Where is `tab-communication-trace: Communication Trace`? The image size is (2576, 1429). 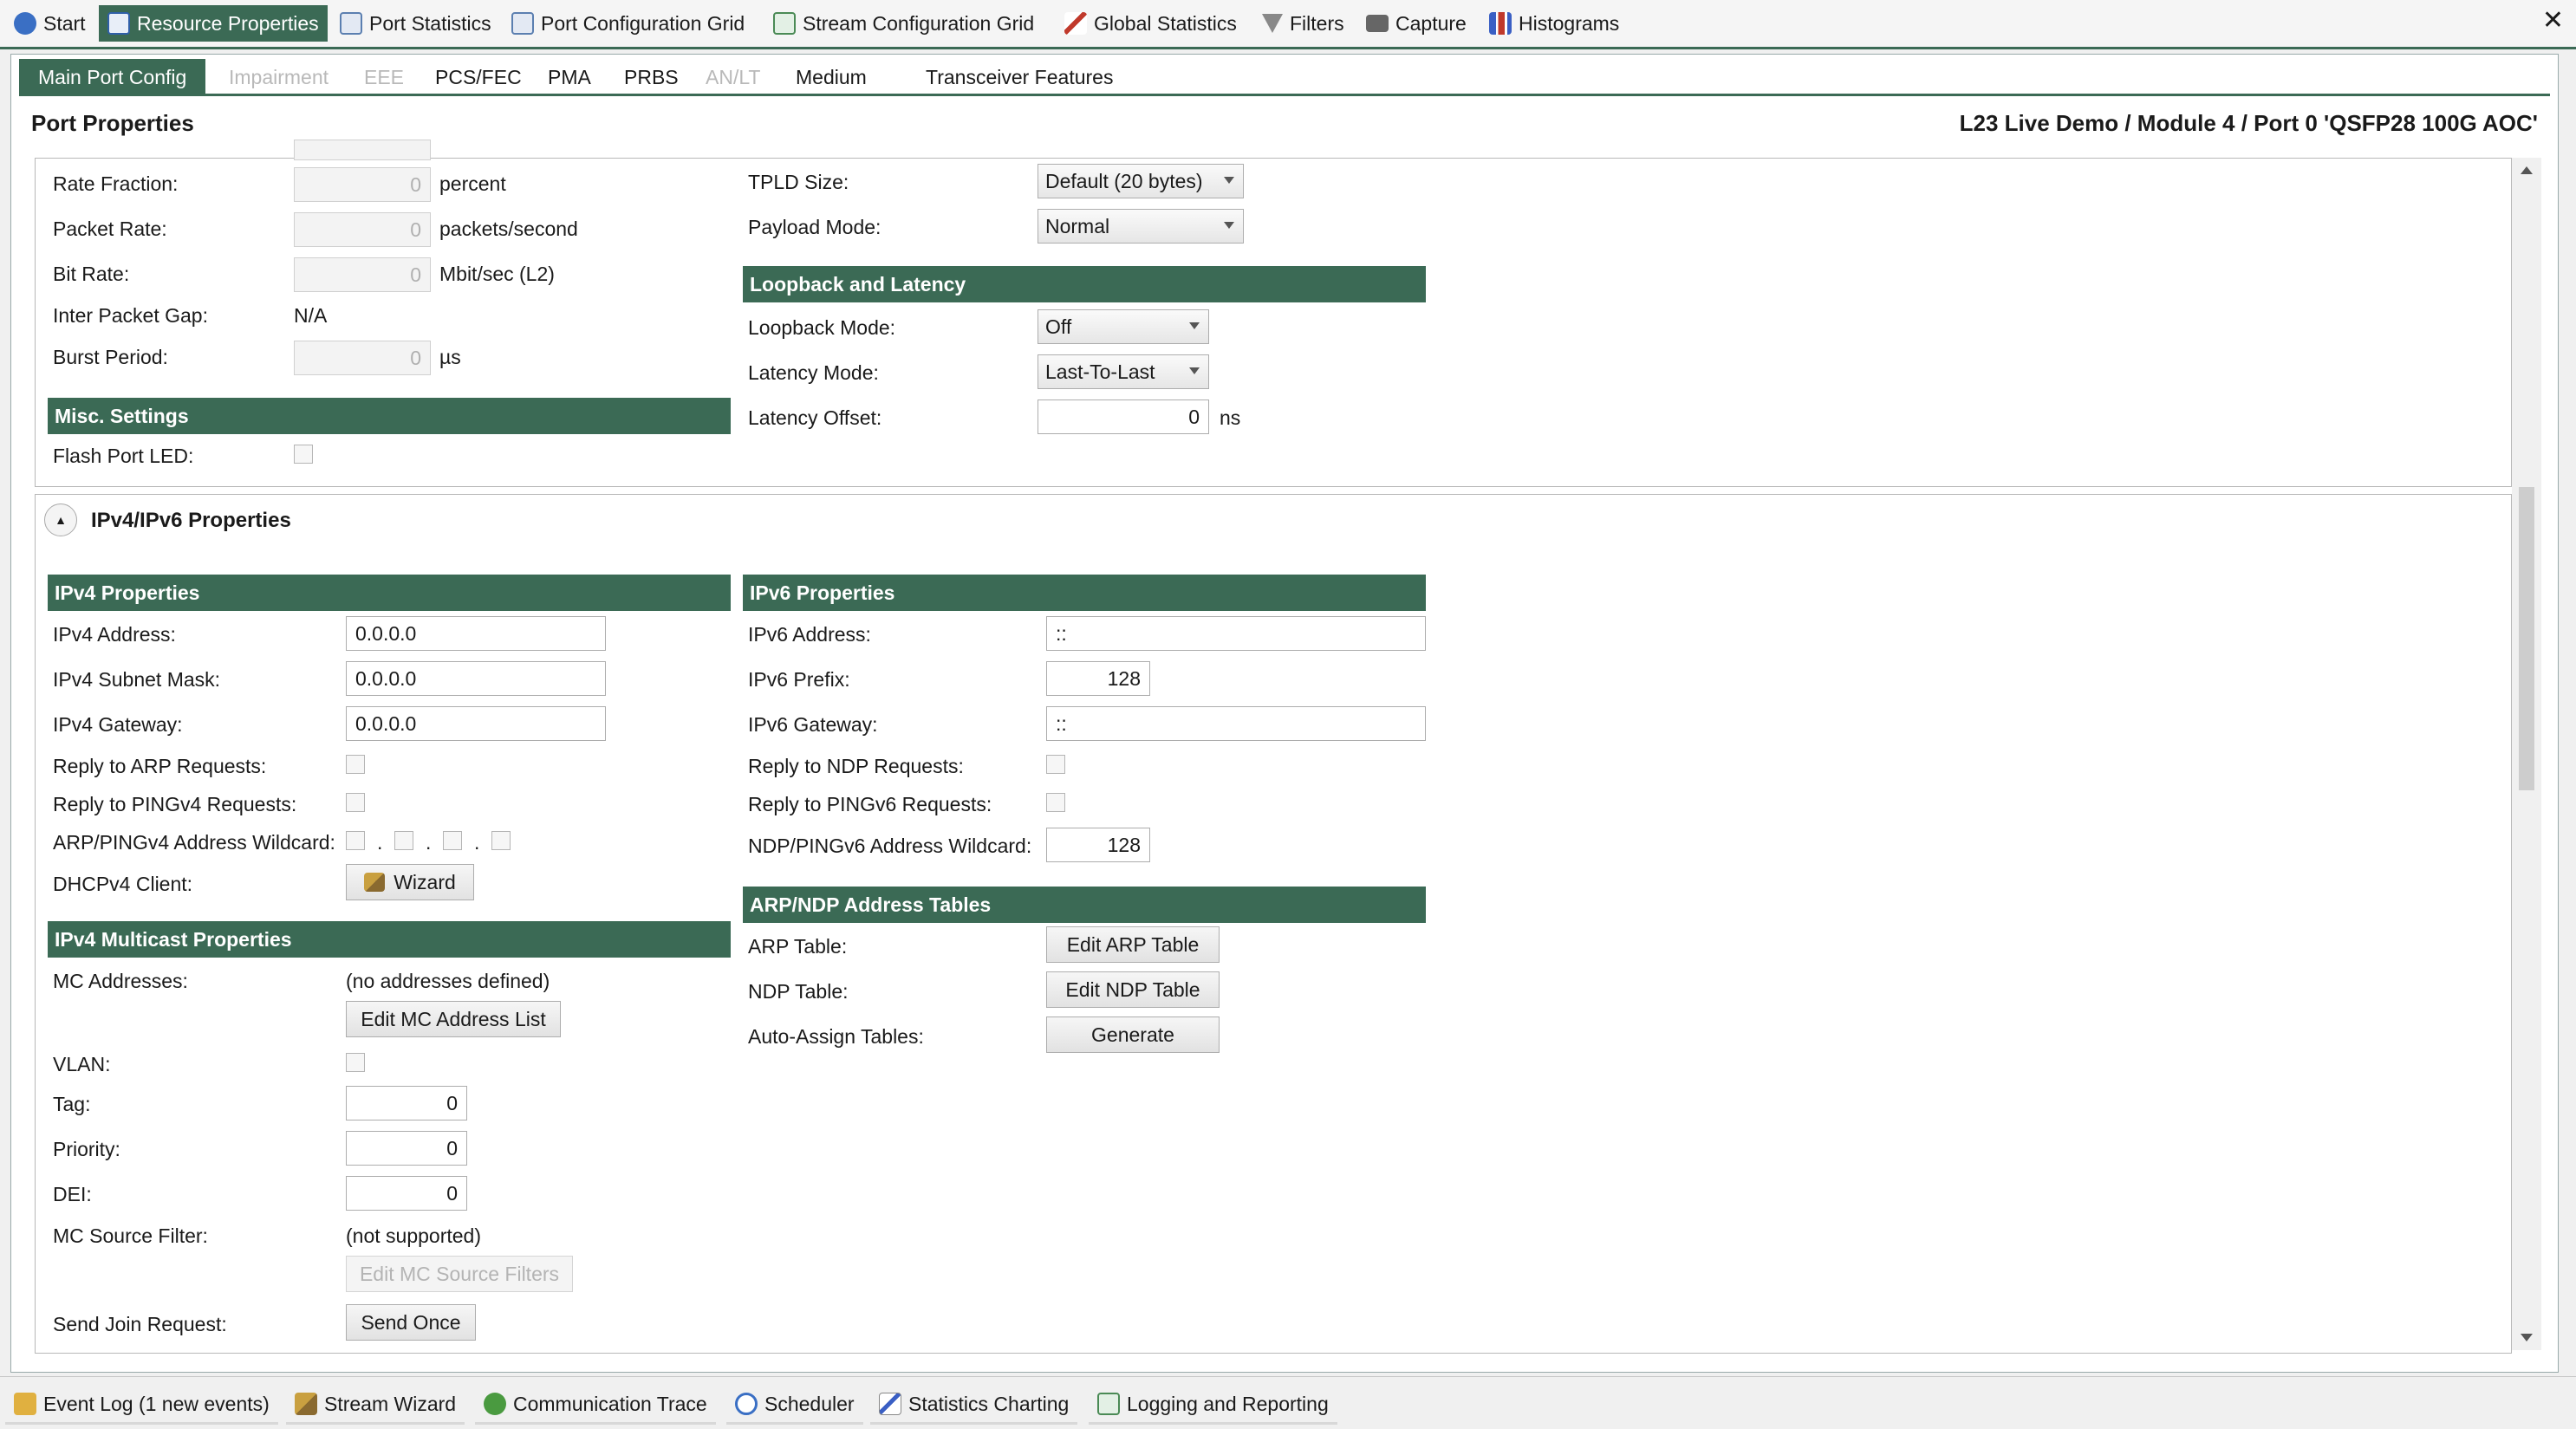 tab-communication-trace: Communication Trace is located at coordinates (595, 1405).